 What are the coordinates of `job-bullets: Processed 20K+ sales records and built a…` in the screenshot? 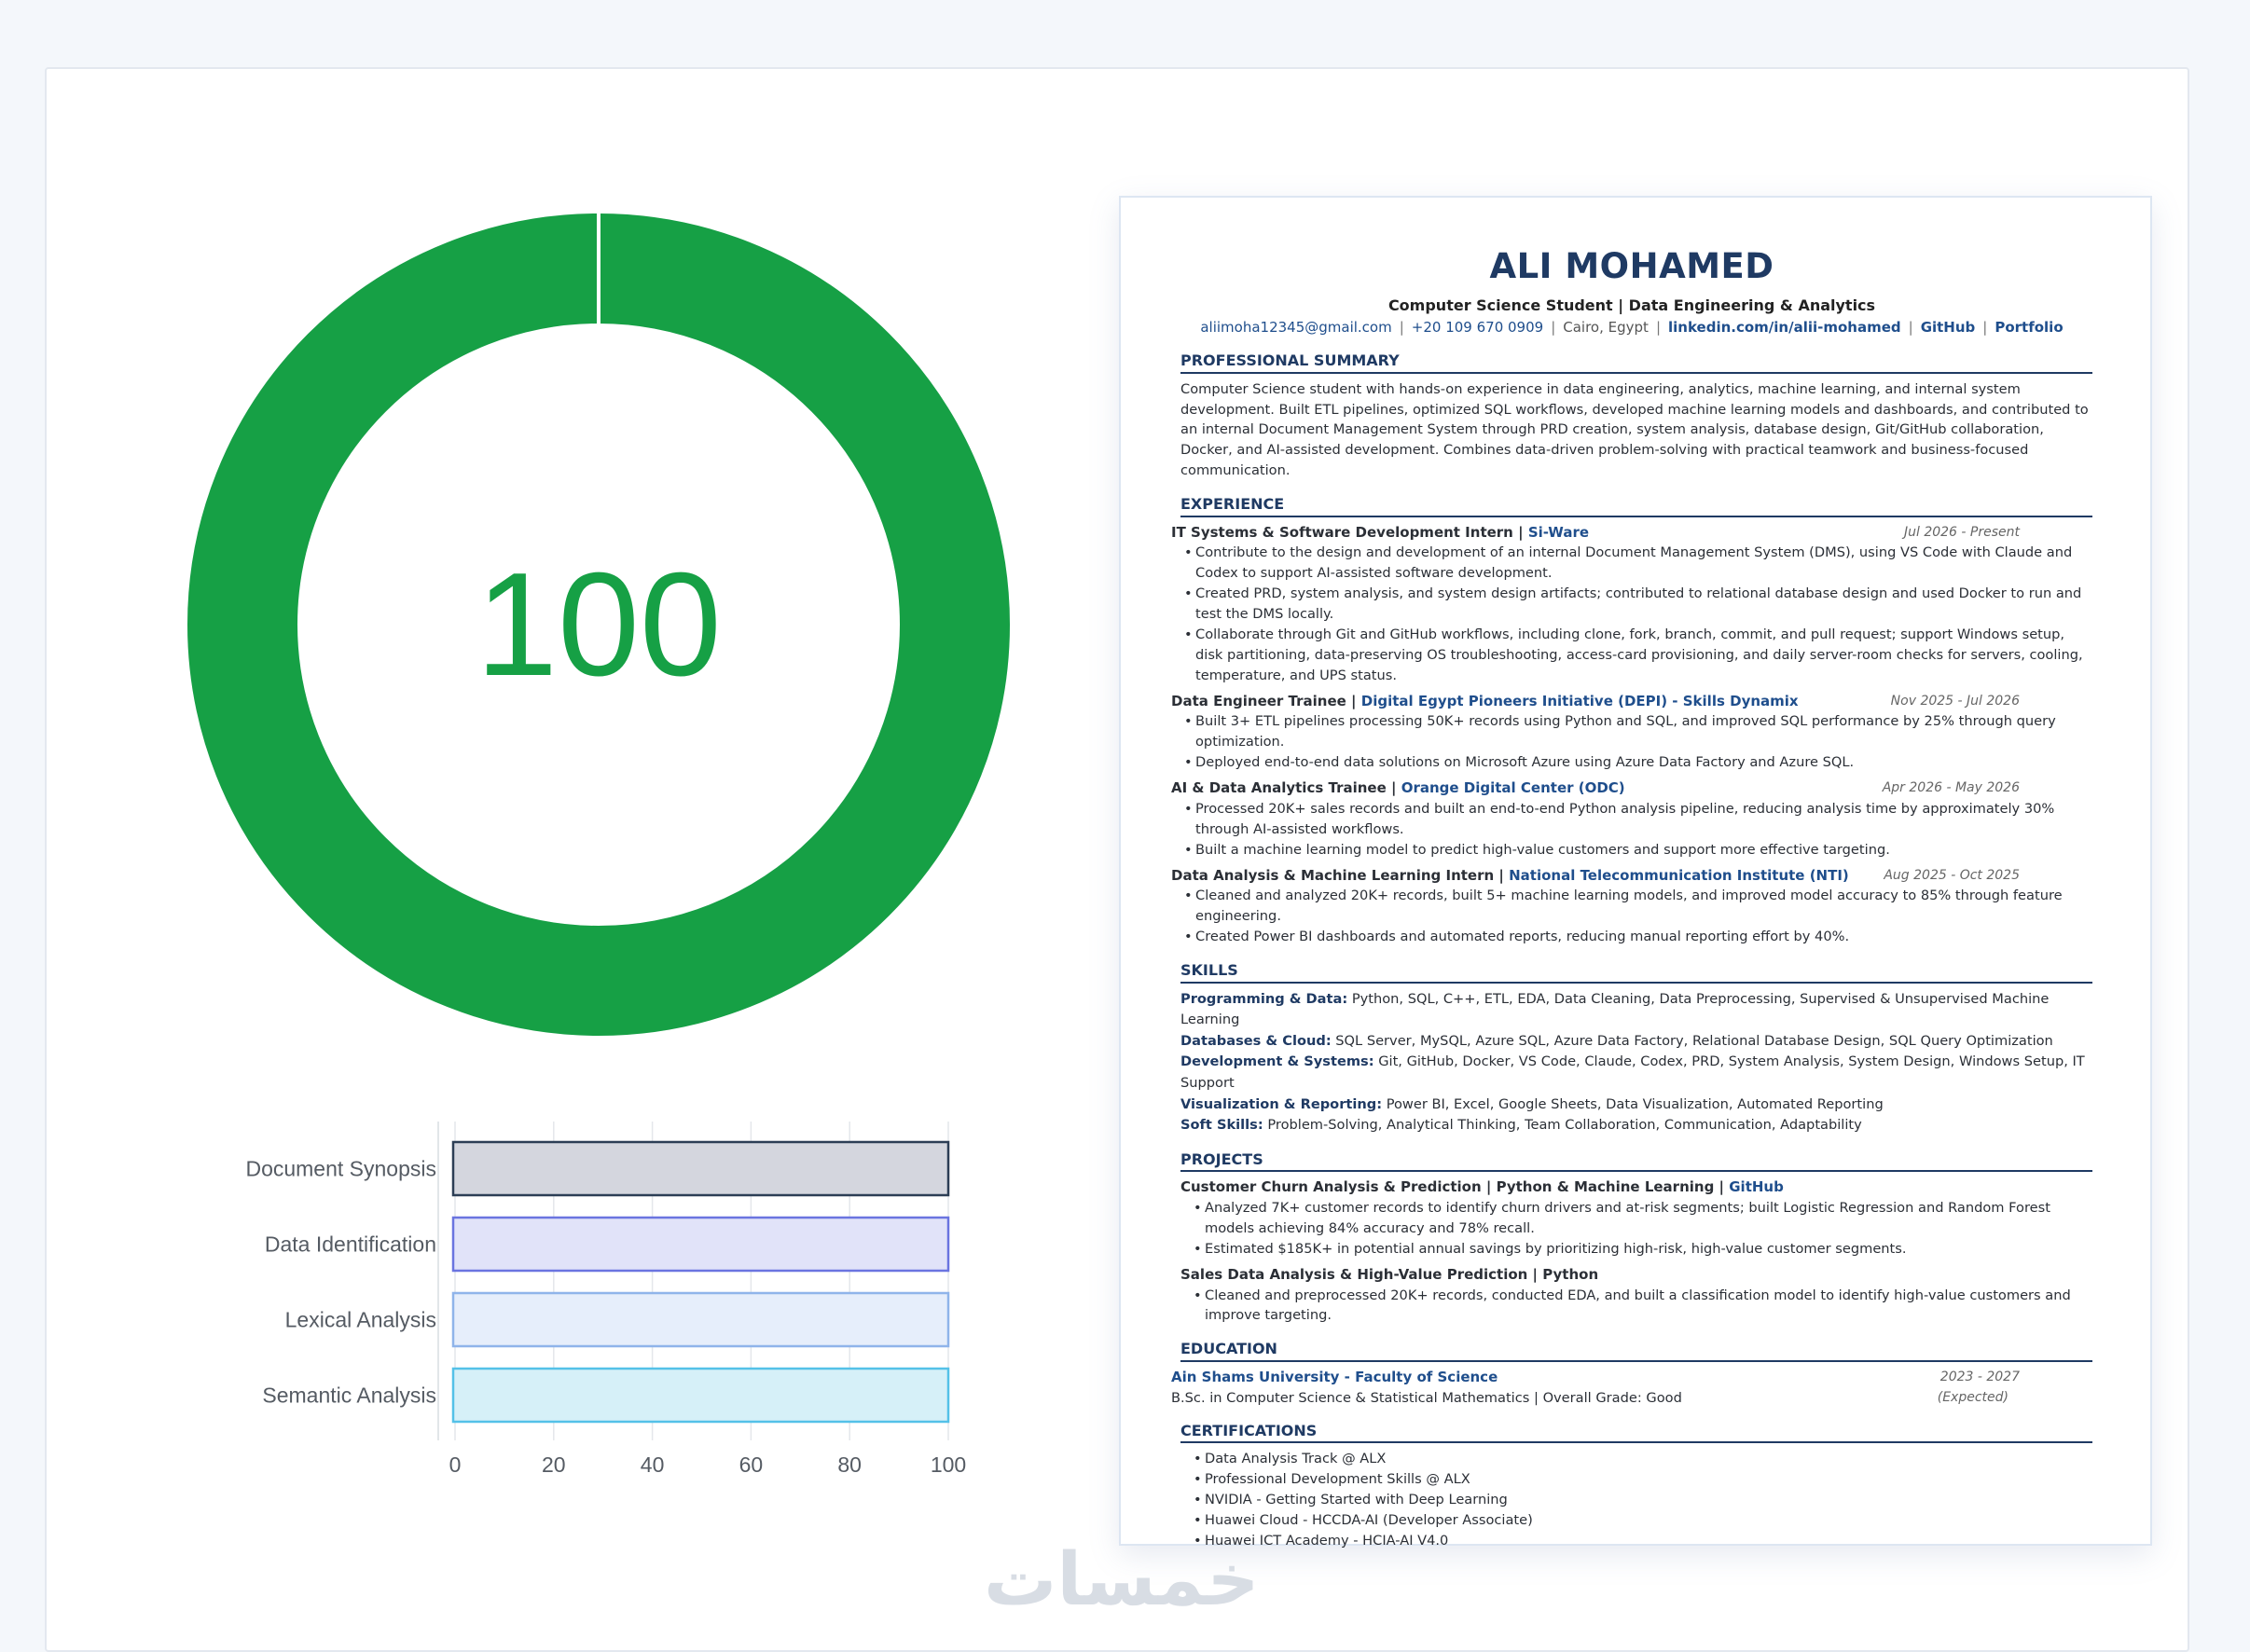 It's located at (1631, 829).